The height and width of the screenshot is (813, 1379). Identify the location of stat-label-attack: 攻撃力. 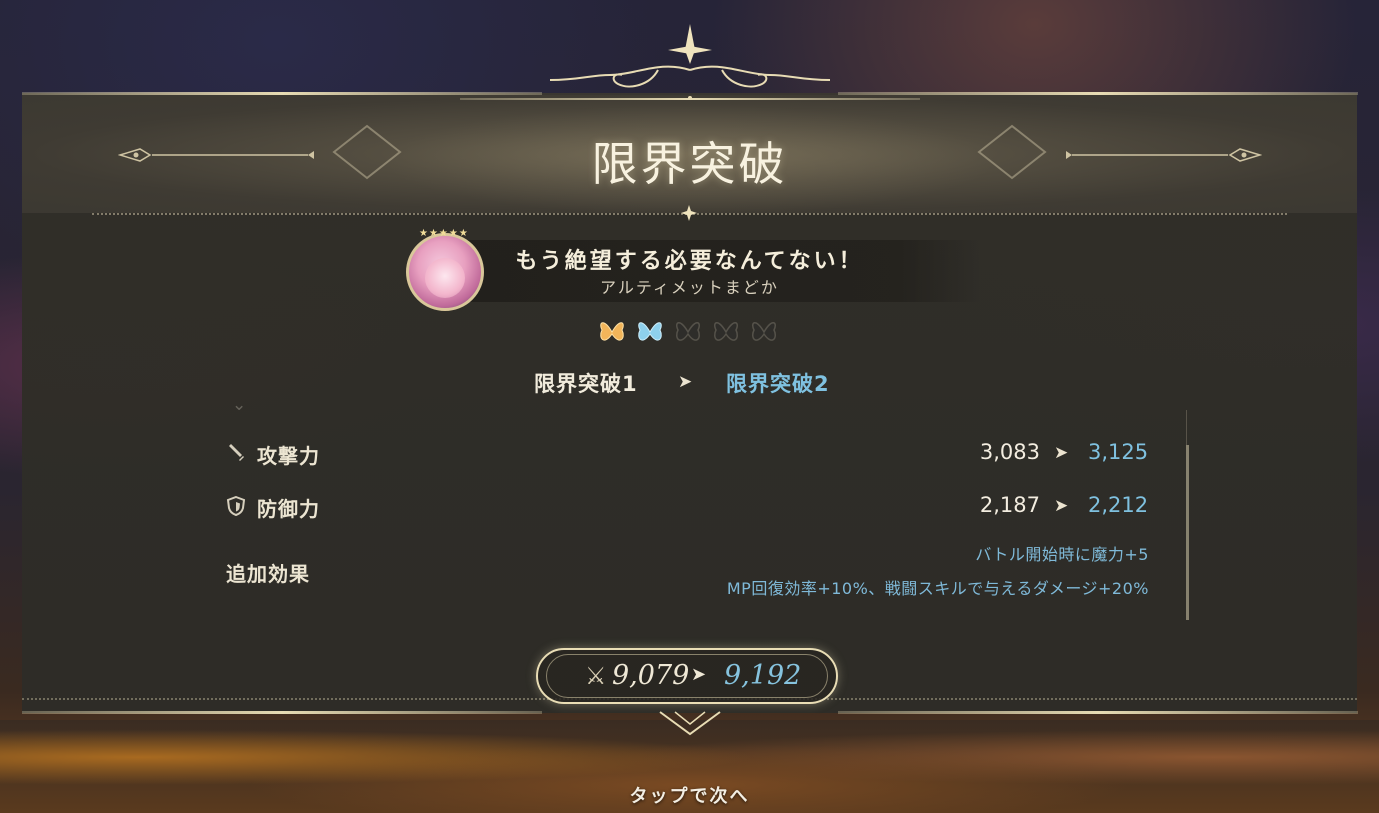
(288, 456).